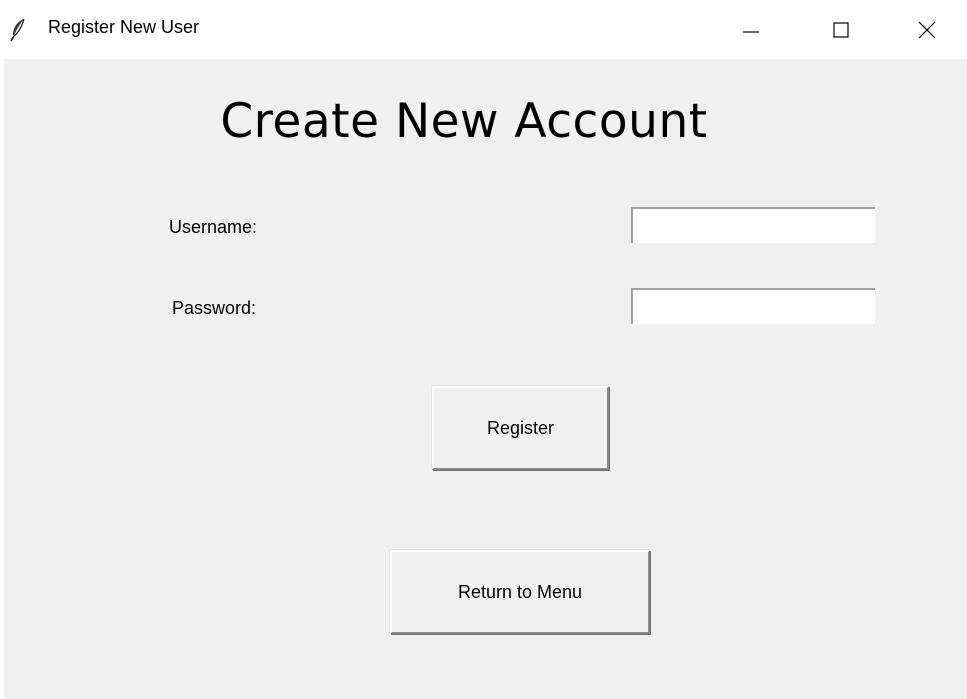 The width and height of the screenshot is (967, 699). I want to click on window-title: Register New User, so click(124, 27).